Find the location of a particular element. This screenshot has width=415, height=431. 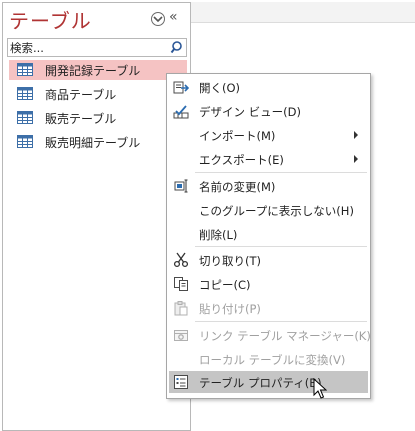

menu-item-label: 開く(O) is located at coordinates (220, 88).